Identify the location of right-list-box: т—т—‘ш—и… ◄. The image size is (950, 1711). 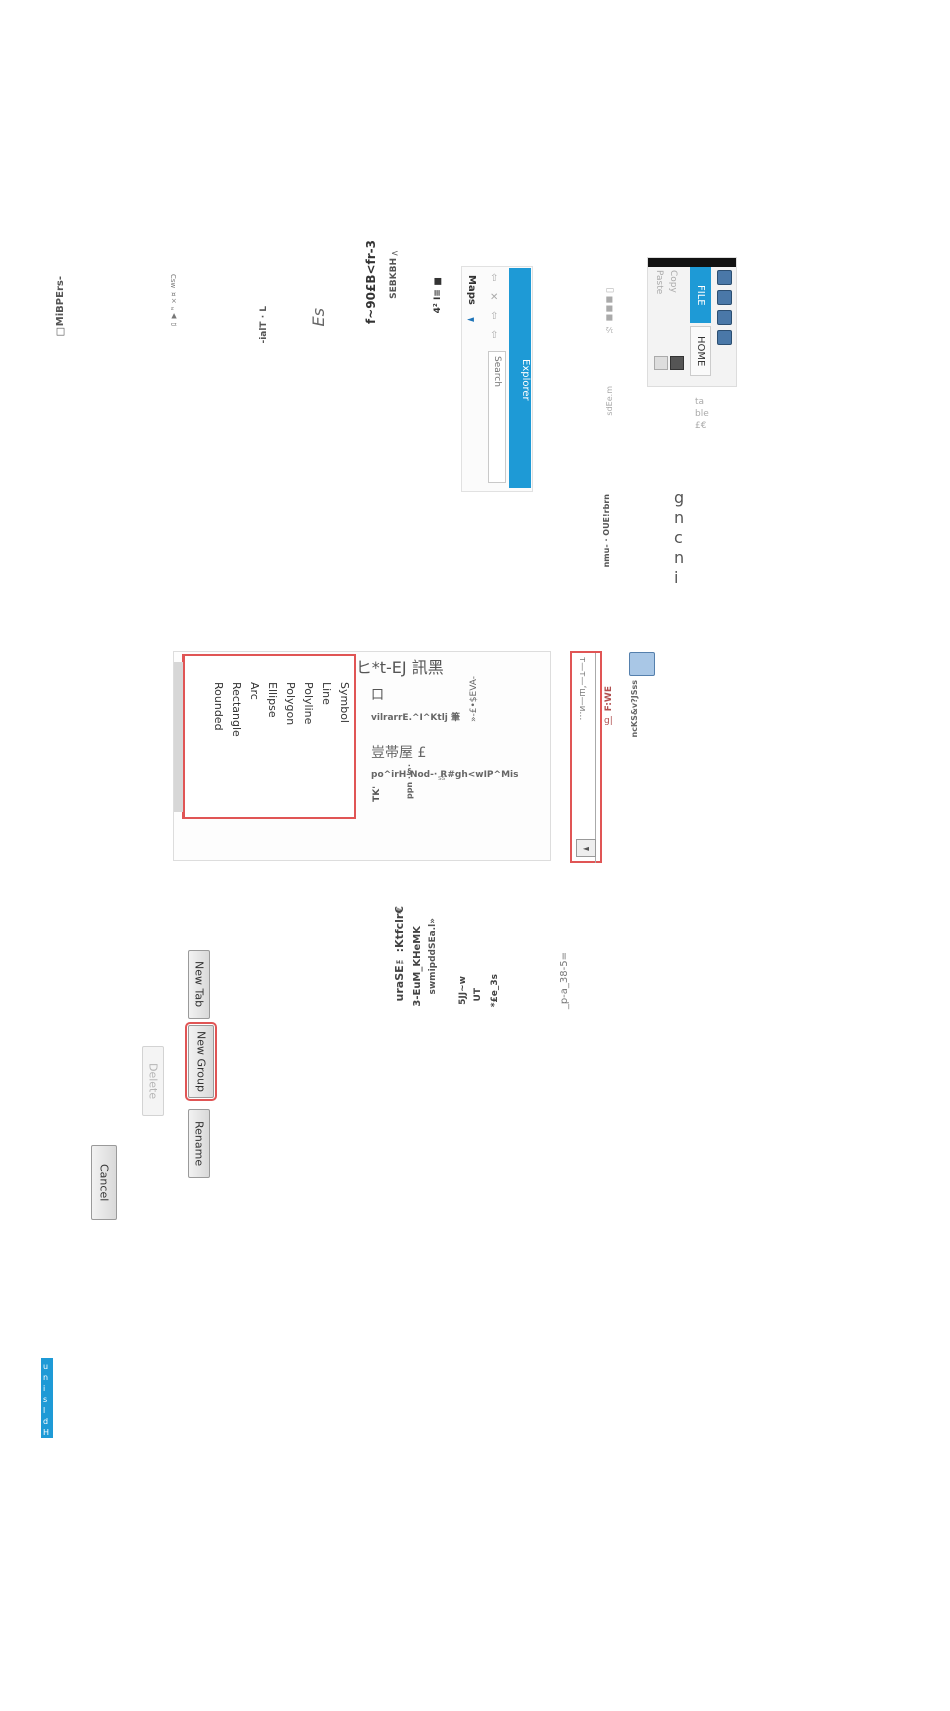
(586, 757).